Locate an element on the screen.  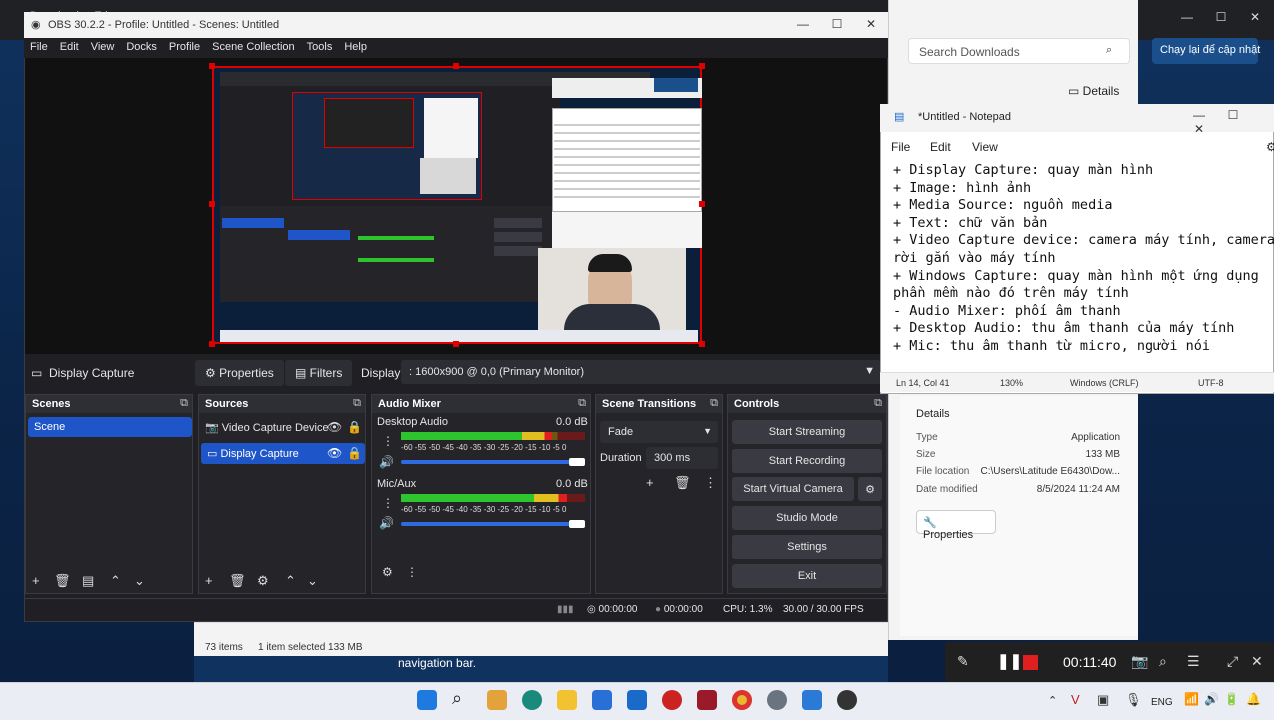
filter-icon: ▤ is located at coordinates (88, 581).